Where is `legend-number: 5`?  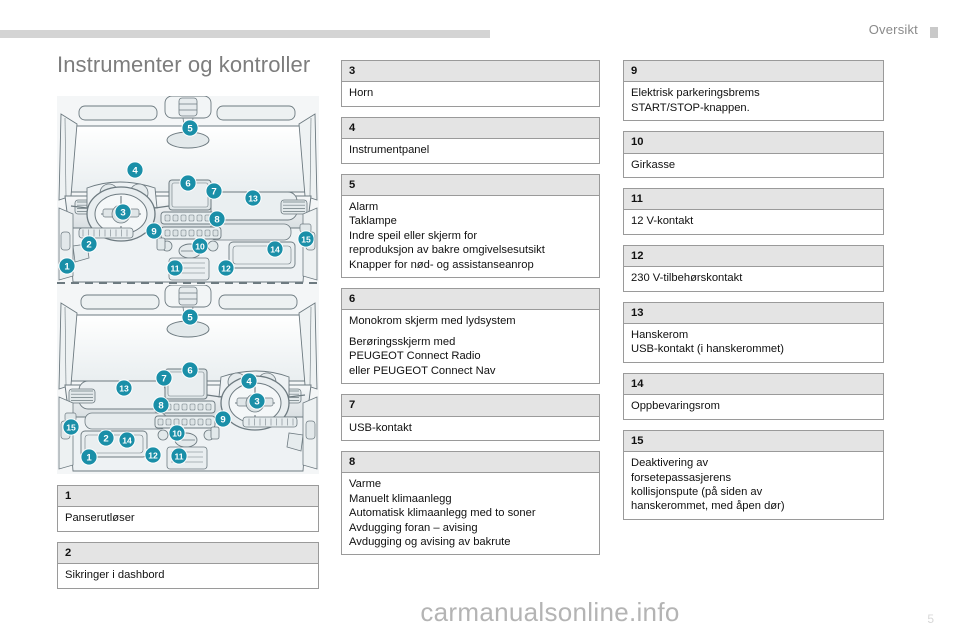 legend-number: 5 is located at coordinates (470, 184).